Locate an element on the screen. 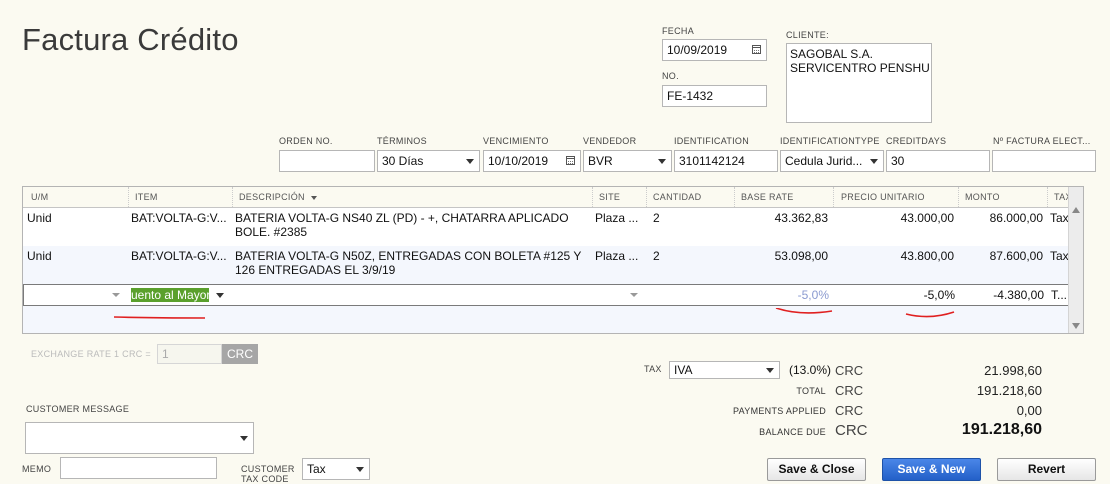 The width and height of the screenshot is (1110, 484). col-item: ITEM is located at coordinates (146, 197).